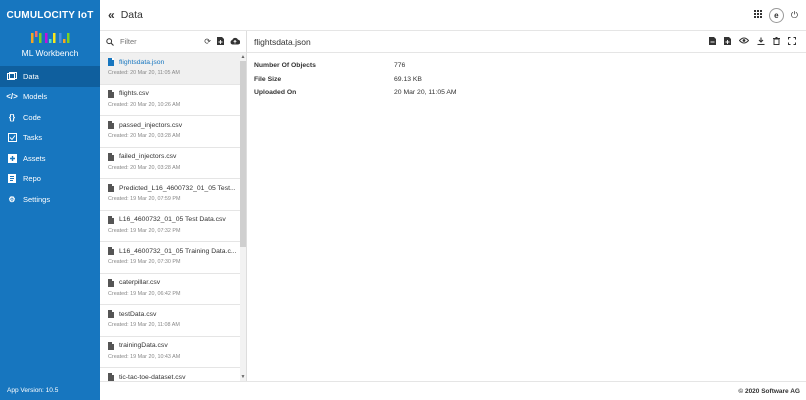 Image resolution: width=806 pixels, height=400 pixels. Describe the element at coordinates (712, 41) in the screenshot. I see `file-action-icon` at that location.